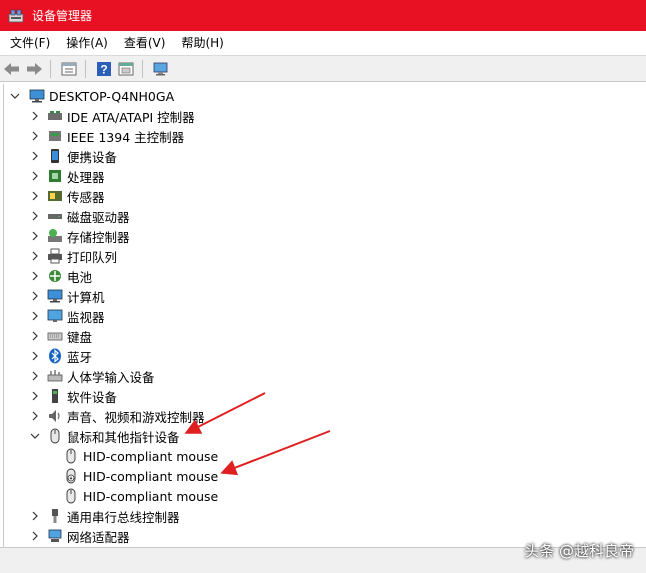 The width and height of the screenshot is (646, 573). What do you see at coordinates (579, 551) in the screenshot?
I see `watermark: 头条 @越科良帝` at bounding box center [579, 551].